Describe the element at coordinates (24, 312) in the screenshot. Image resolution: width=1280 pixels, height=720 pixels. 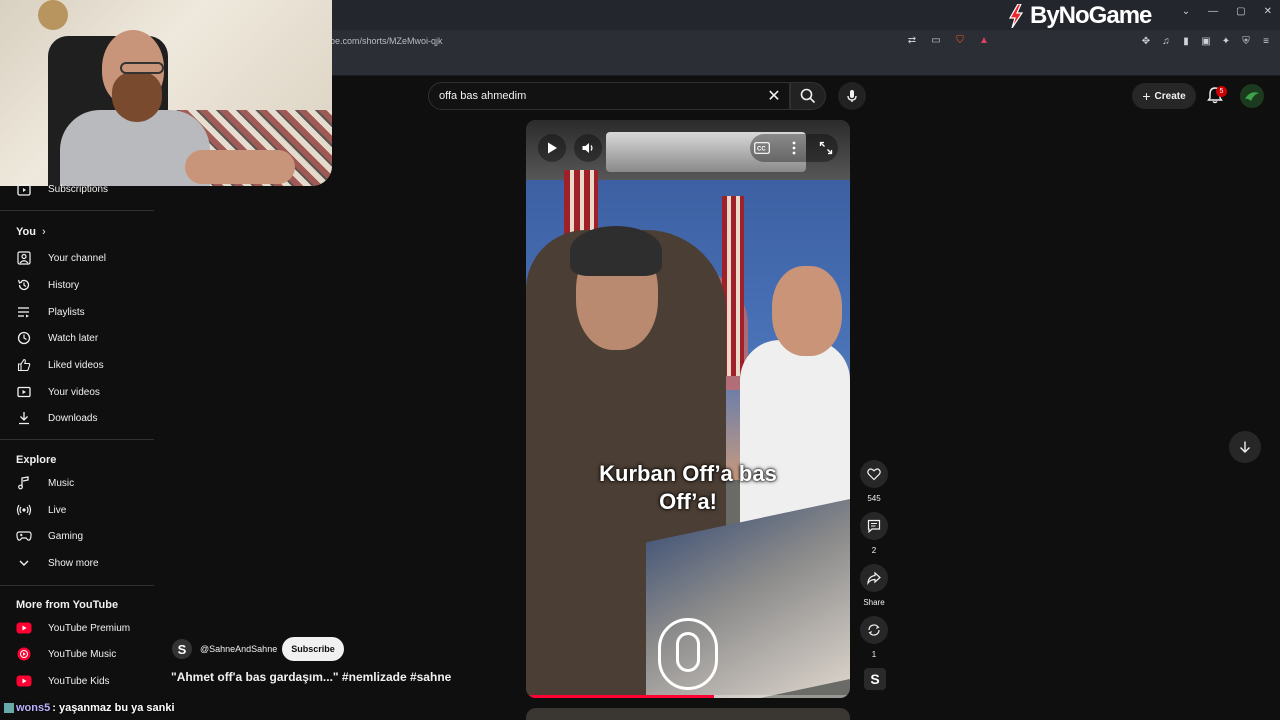
I see `playlist-icon` at that location.